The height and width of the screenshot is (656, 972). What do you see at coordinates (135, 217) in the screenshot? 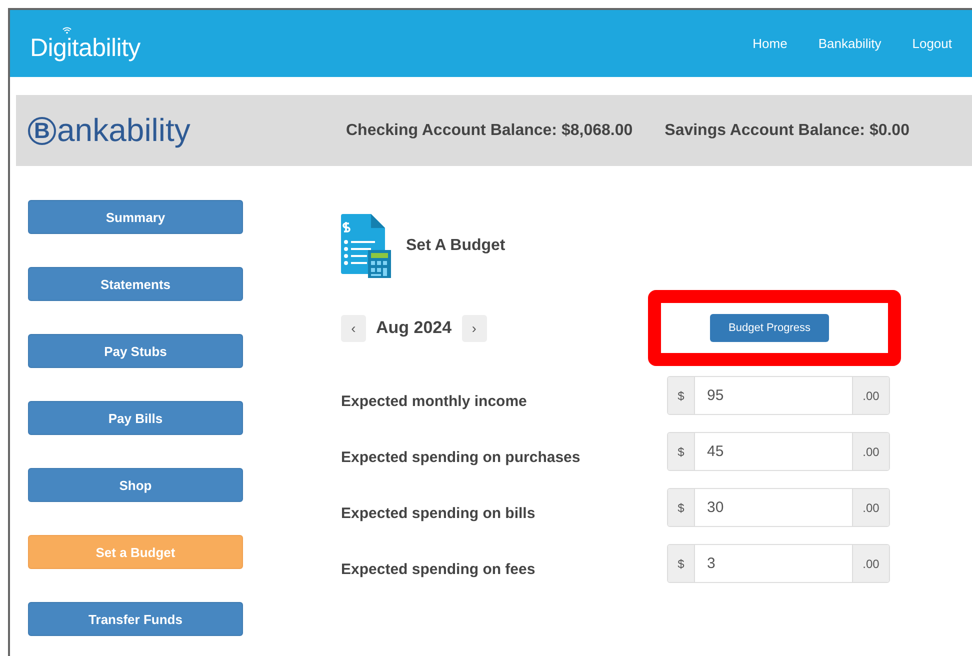
I see `sidebar-button: Summary` at bounding box center [135, 217].